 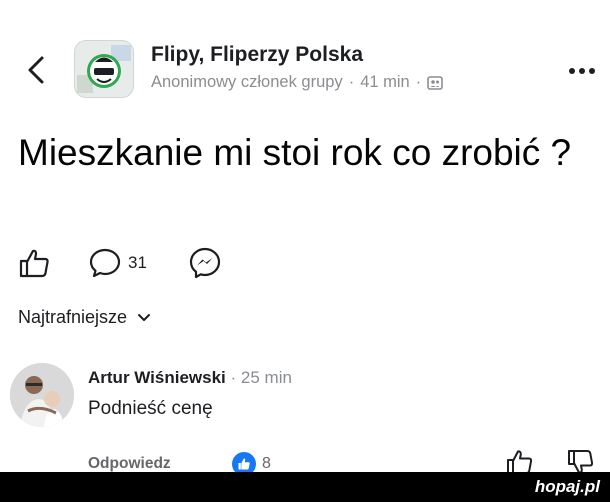 I want to click on reaction-count: 8, so click(x=266, y=463).